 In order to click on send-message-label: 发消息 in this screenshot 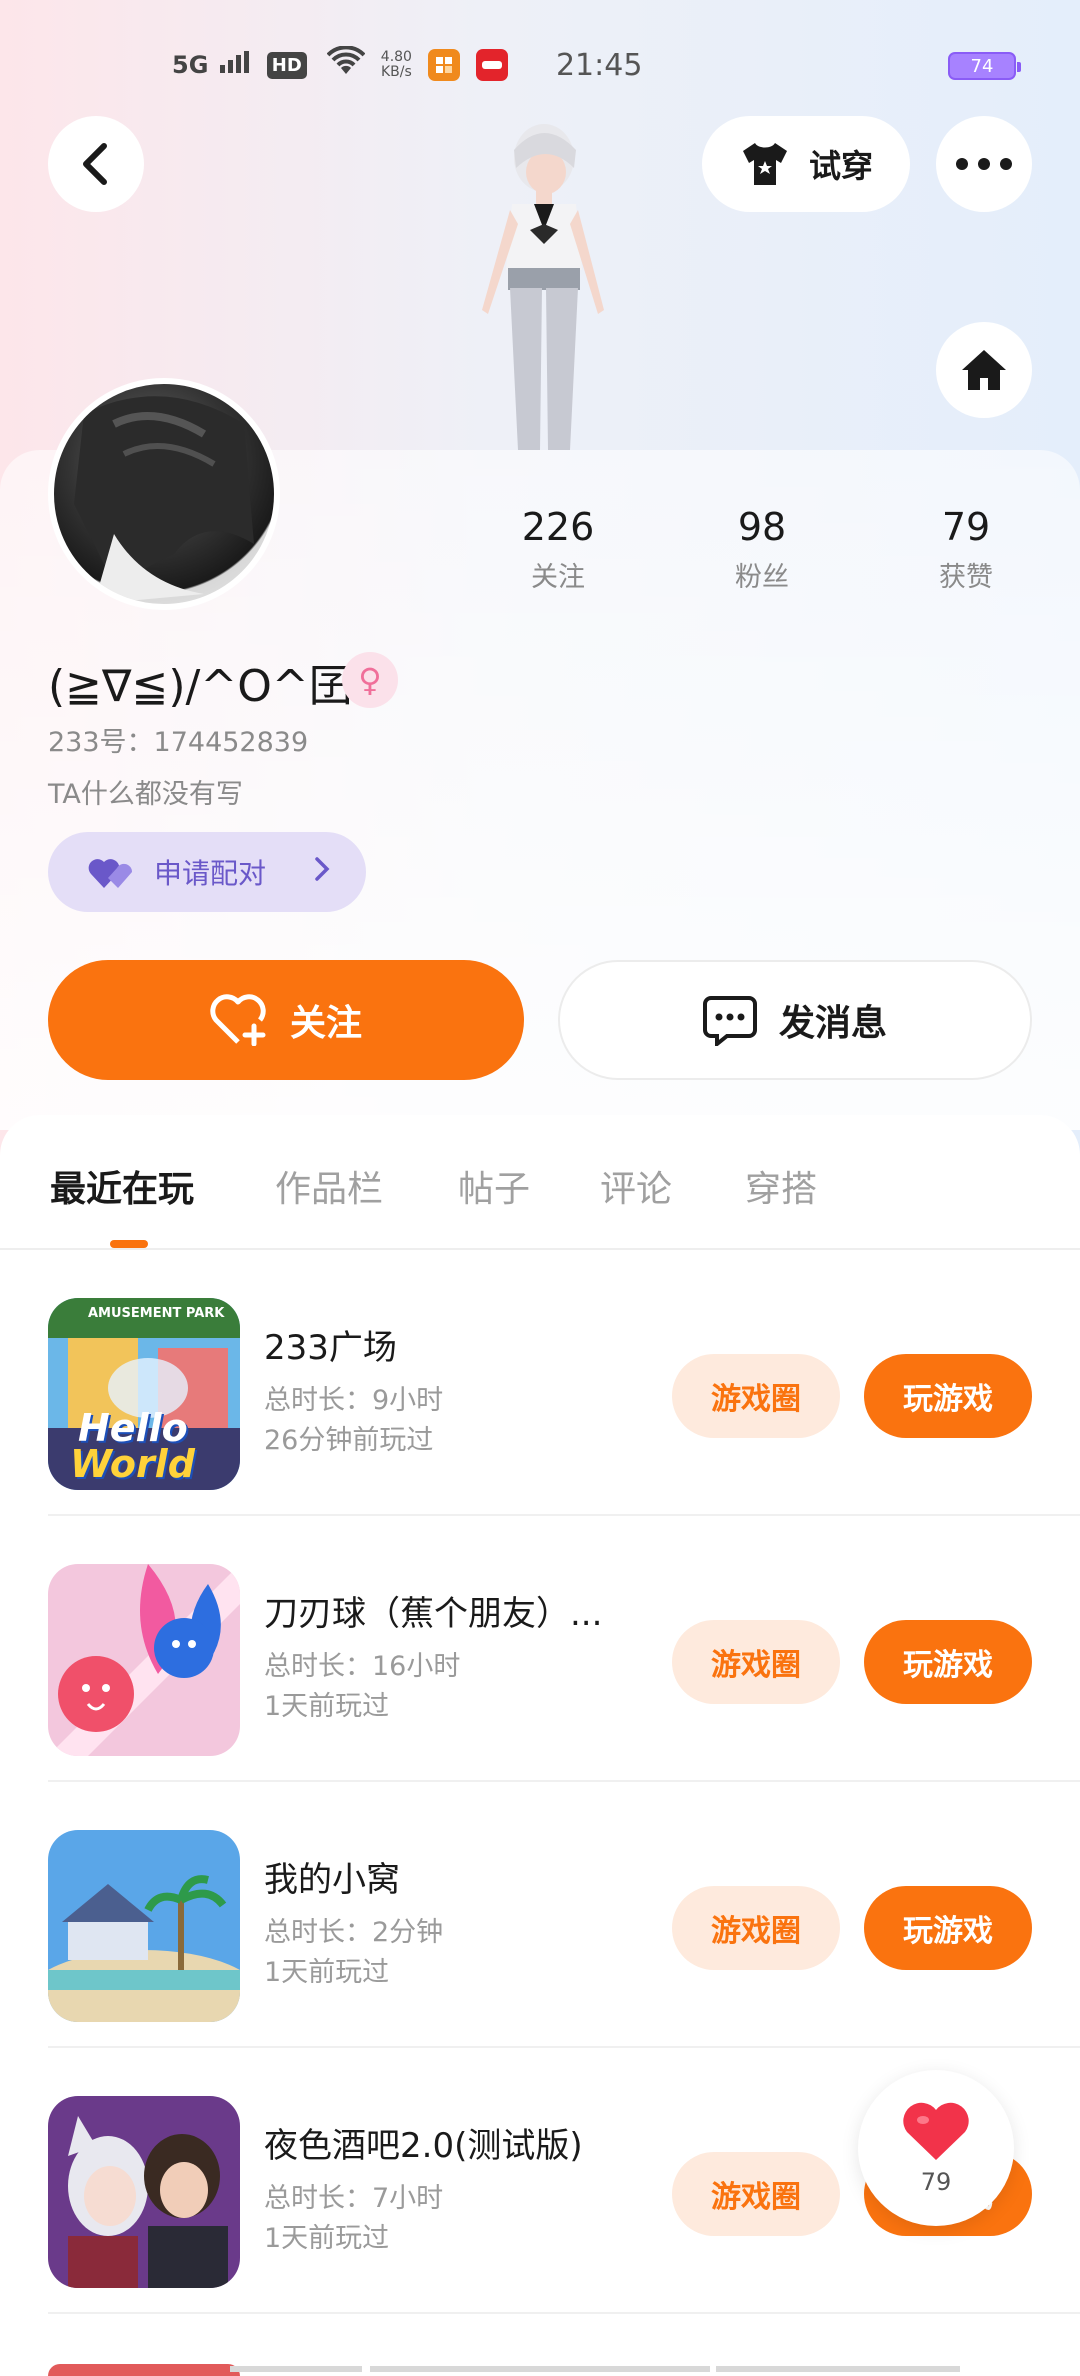, I will do `click(832, 1023)`.